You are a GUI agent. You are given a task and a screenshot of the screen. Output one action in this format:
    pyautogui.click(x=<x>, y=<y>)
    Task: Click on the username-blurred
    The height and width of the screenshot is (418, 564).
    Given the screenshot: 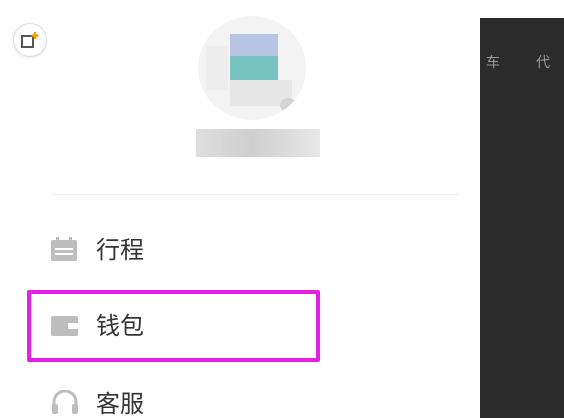 What is the action you would take?
    pyautogui.click(x=258, y=143)
    